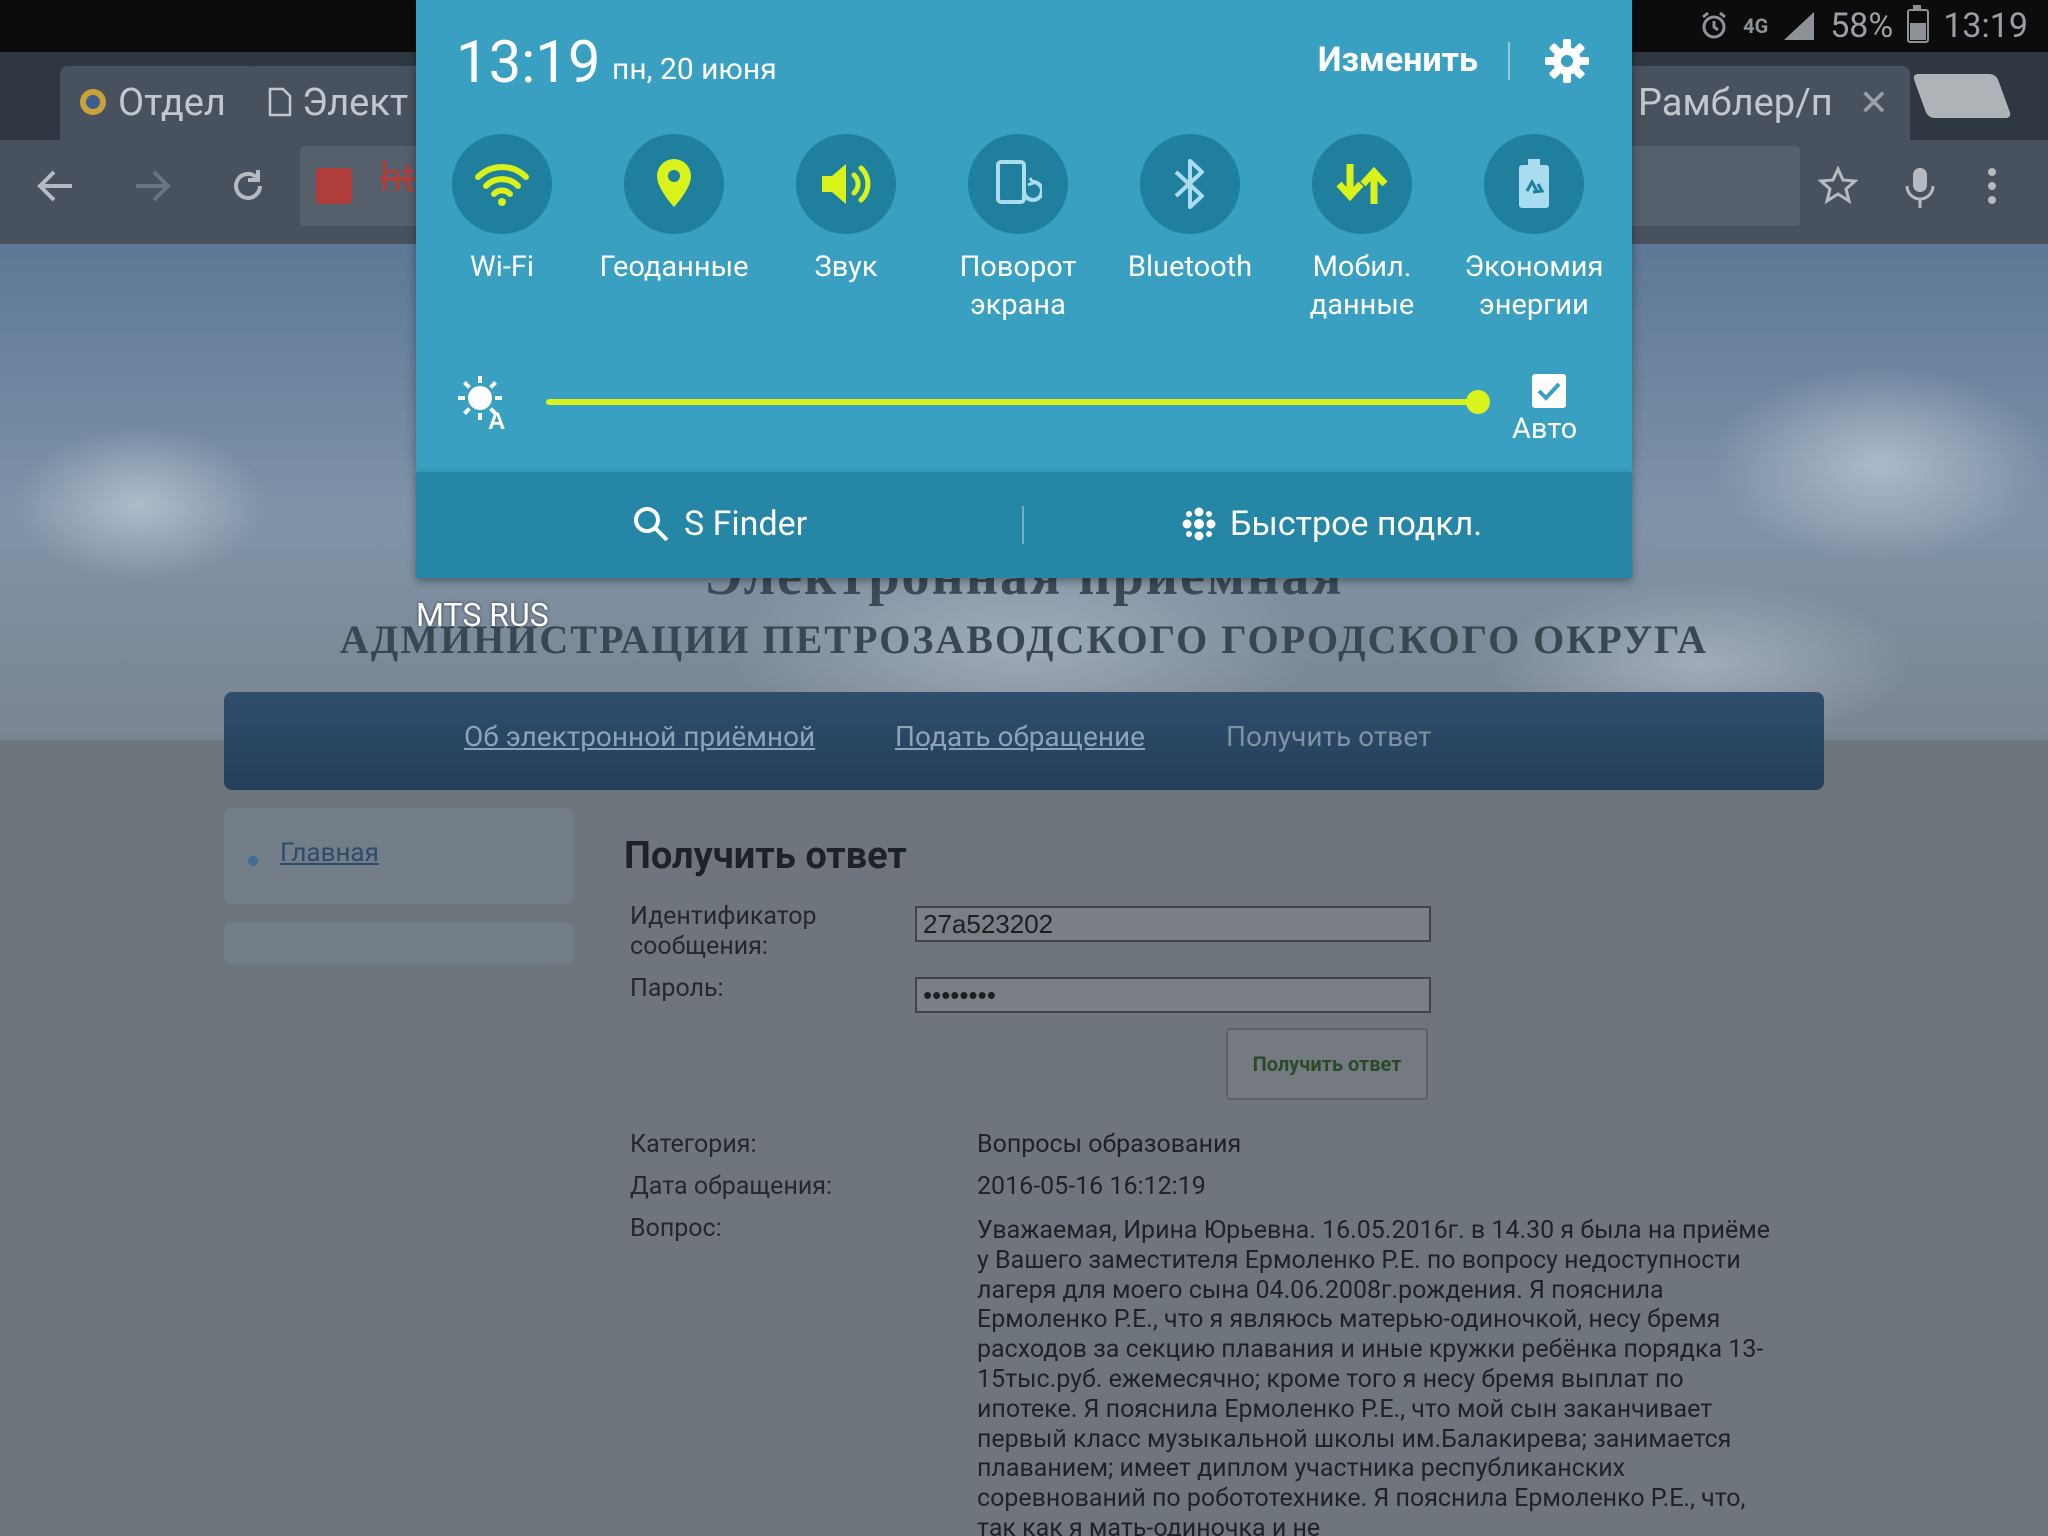  What do you see at coordinates (676, 1228) in the screenshot?
I see `question-label: Вопрос:` at bounding box center [676, 1228].